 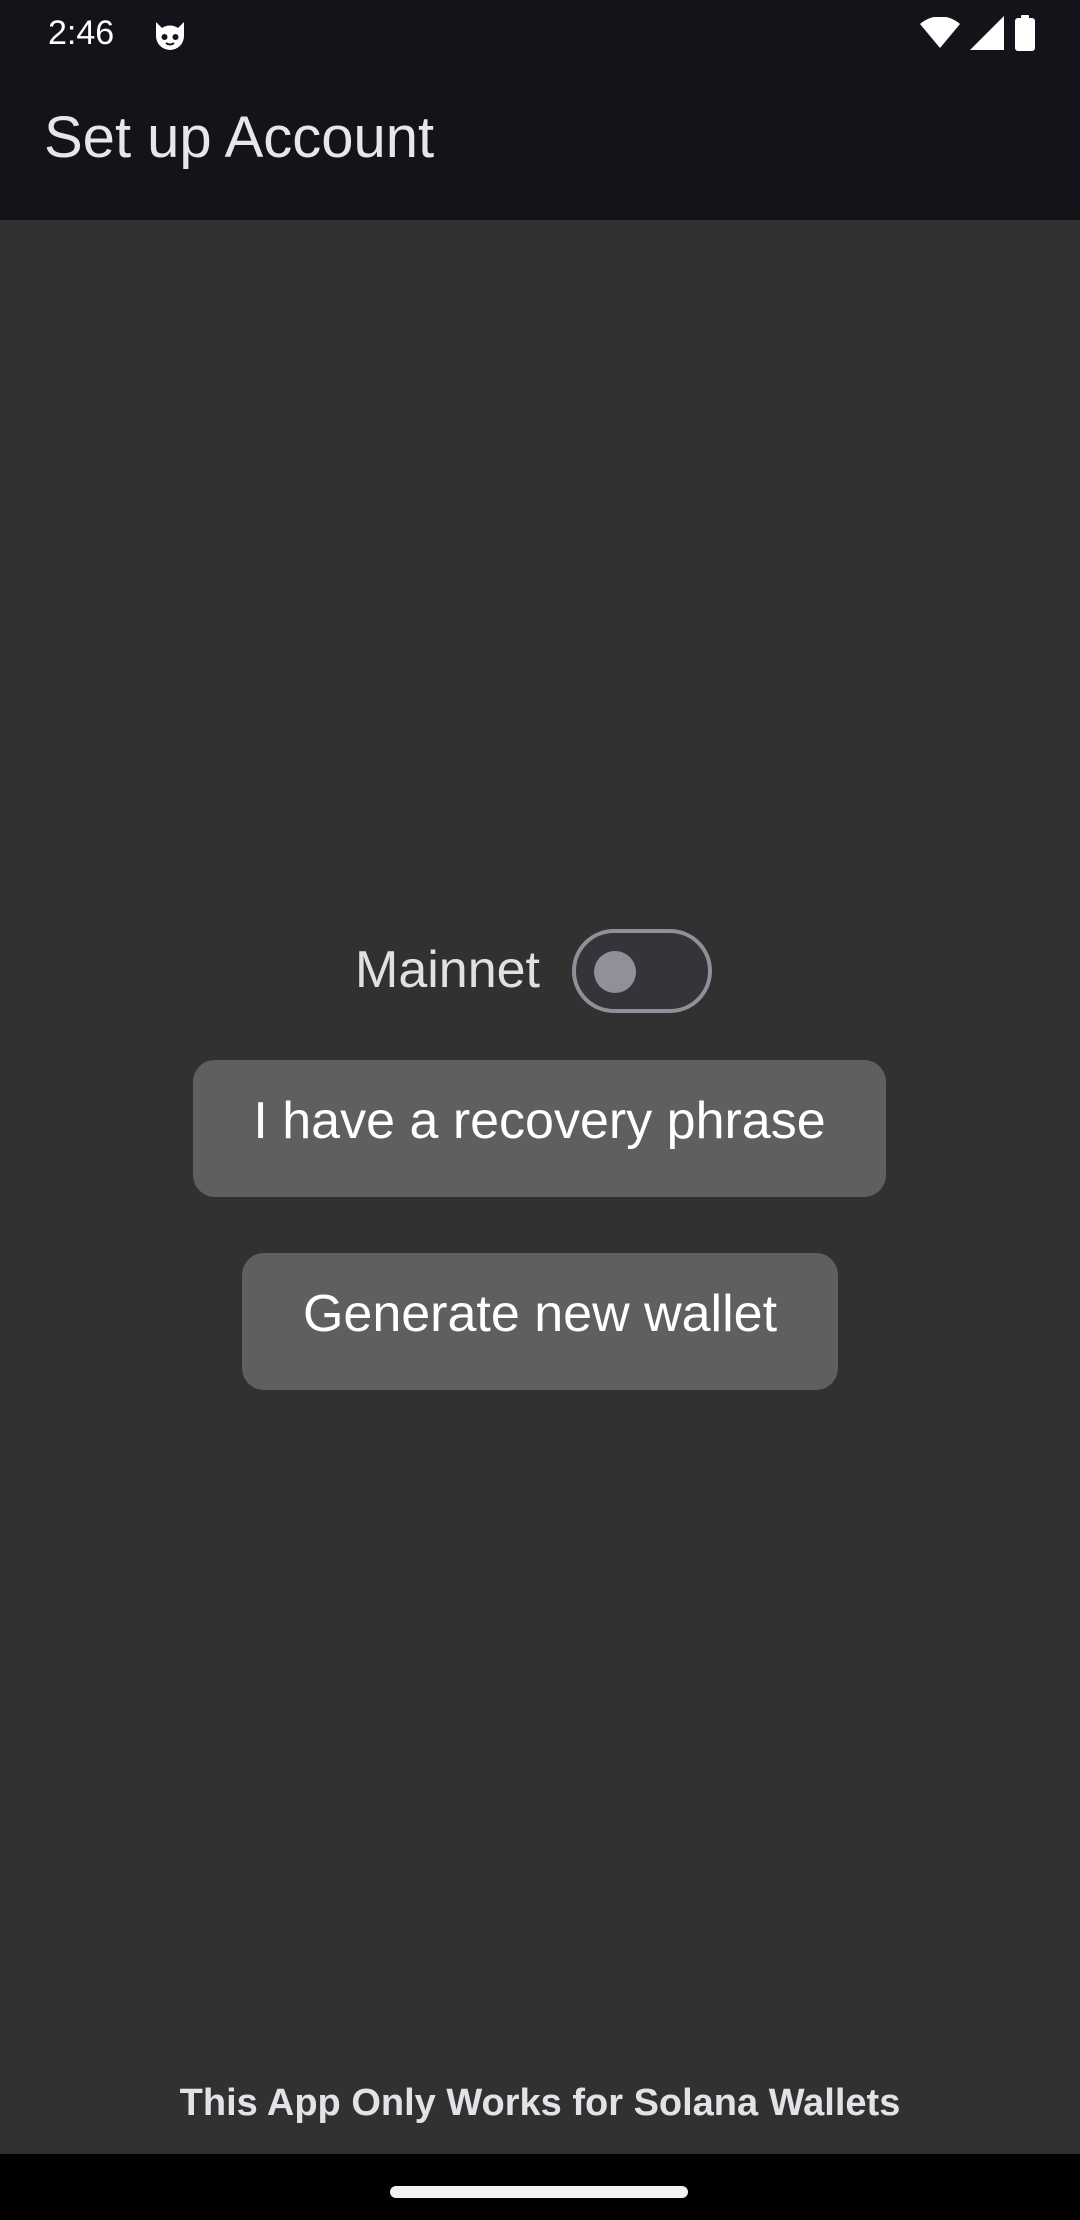 I want to click on mainnet-switch, so click(x=642, y=971).